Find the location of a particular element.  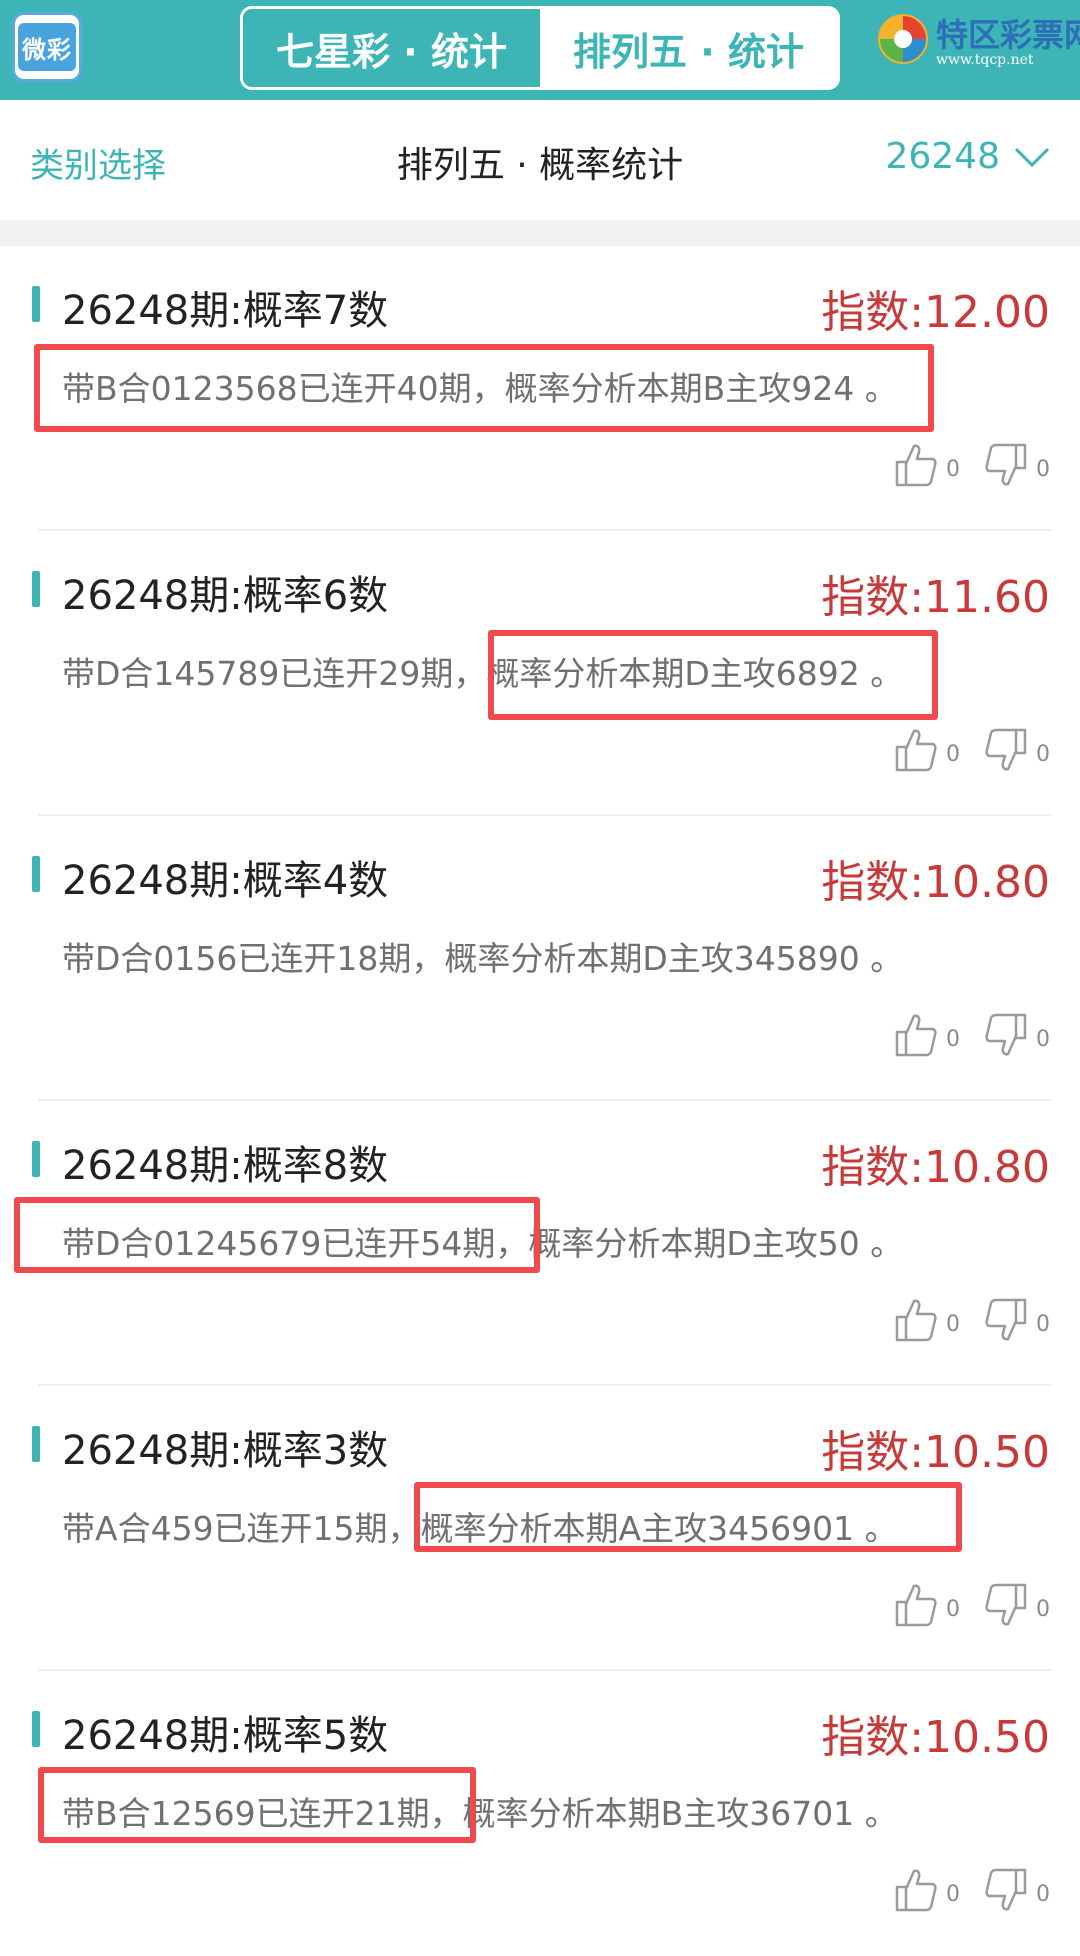

sub-header: 类别选择 排列五 · 概率统计 26248 is located at coordinates (540, 160).